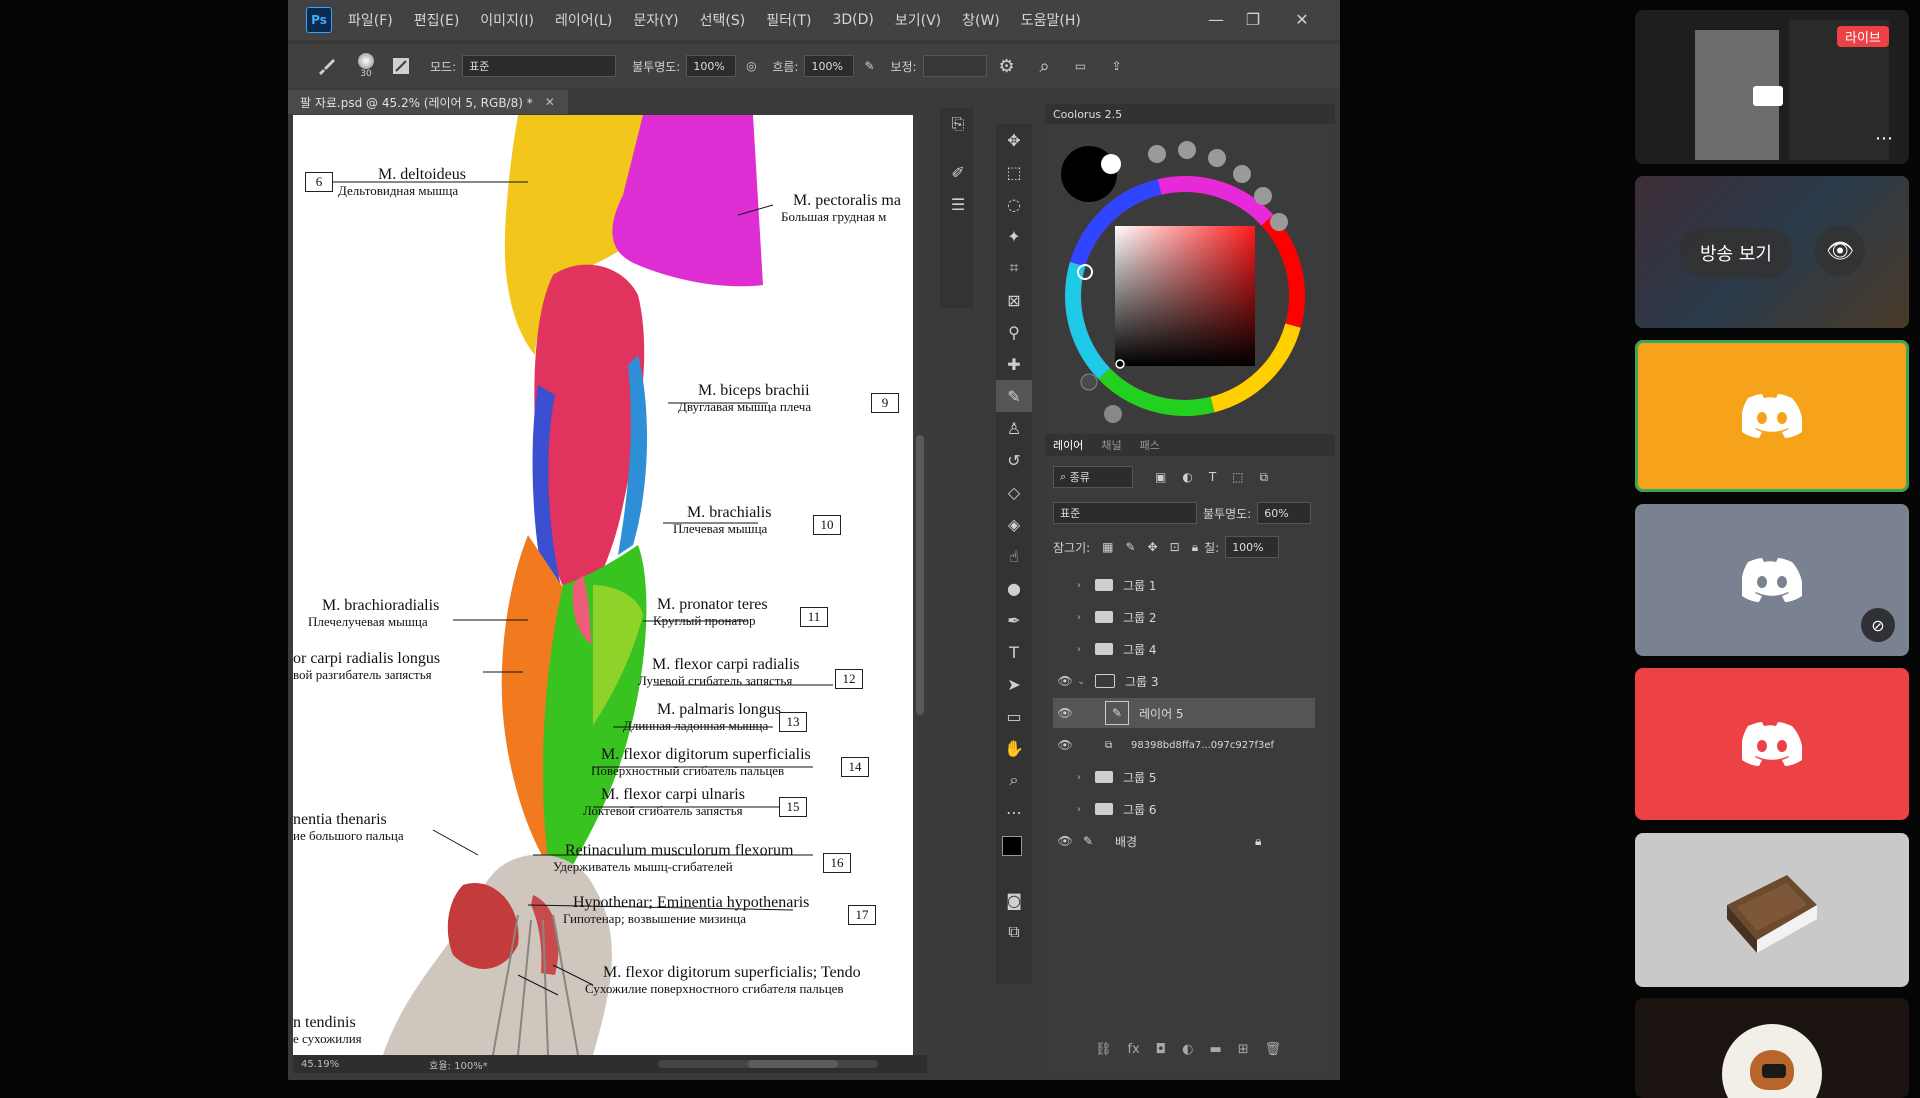  Describe the element at coordinates (1014, 588) in the screenshot. I see `dodge-tool-icon: ●` at that location.